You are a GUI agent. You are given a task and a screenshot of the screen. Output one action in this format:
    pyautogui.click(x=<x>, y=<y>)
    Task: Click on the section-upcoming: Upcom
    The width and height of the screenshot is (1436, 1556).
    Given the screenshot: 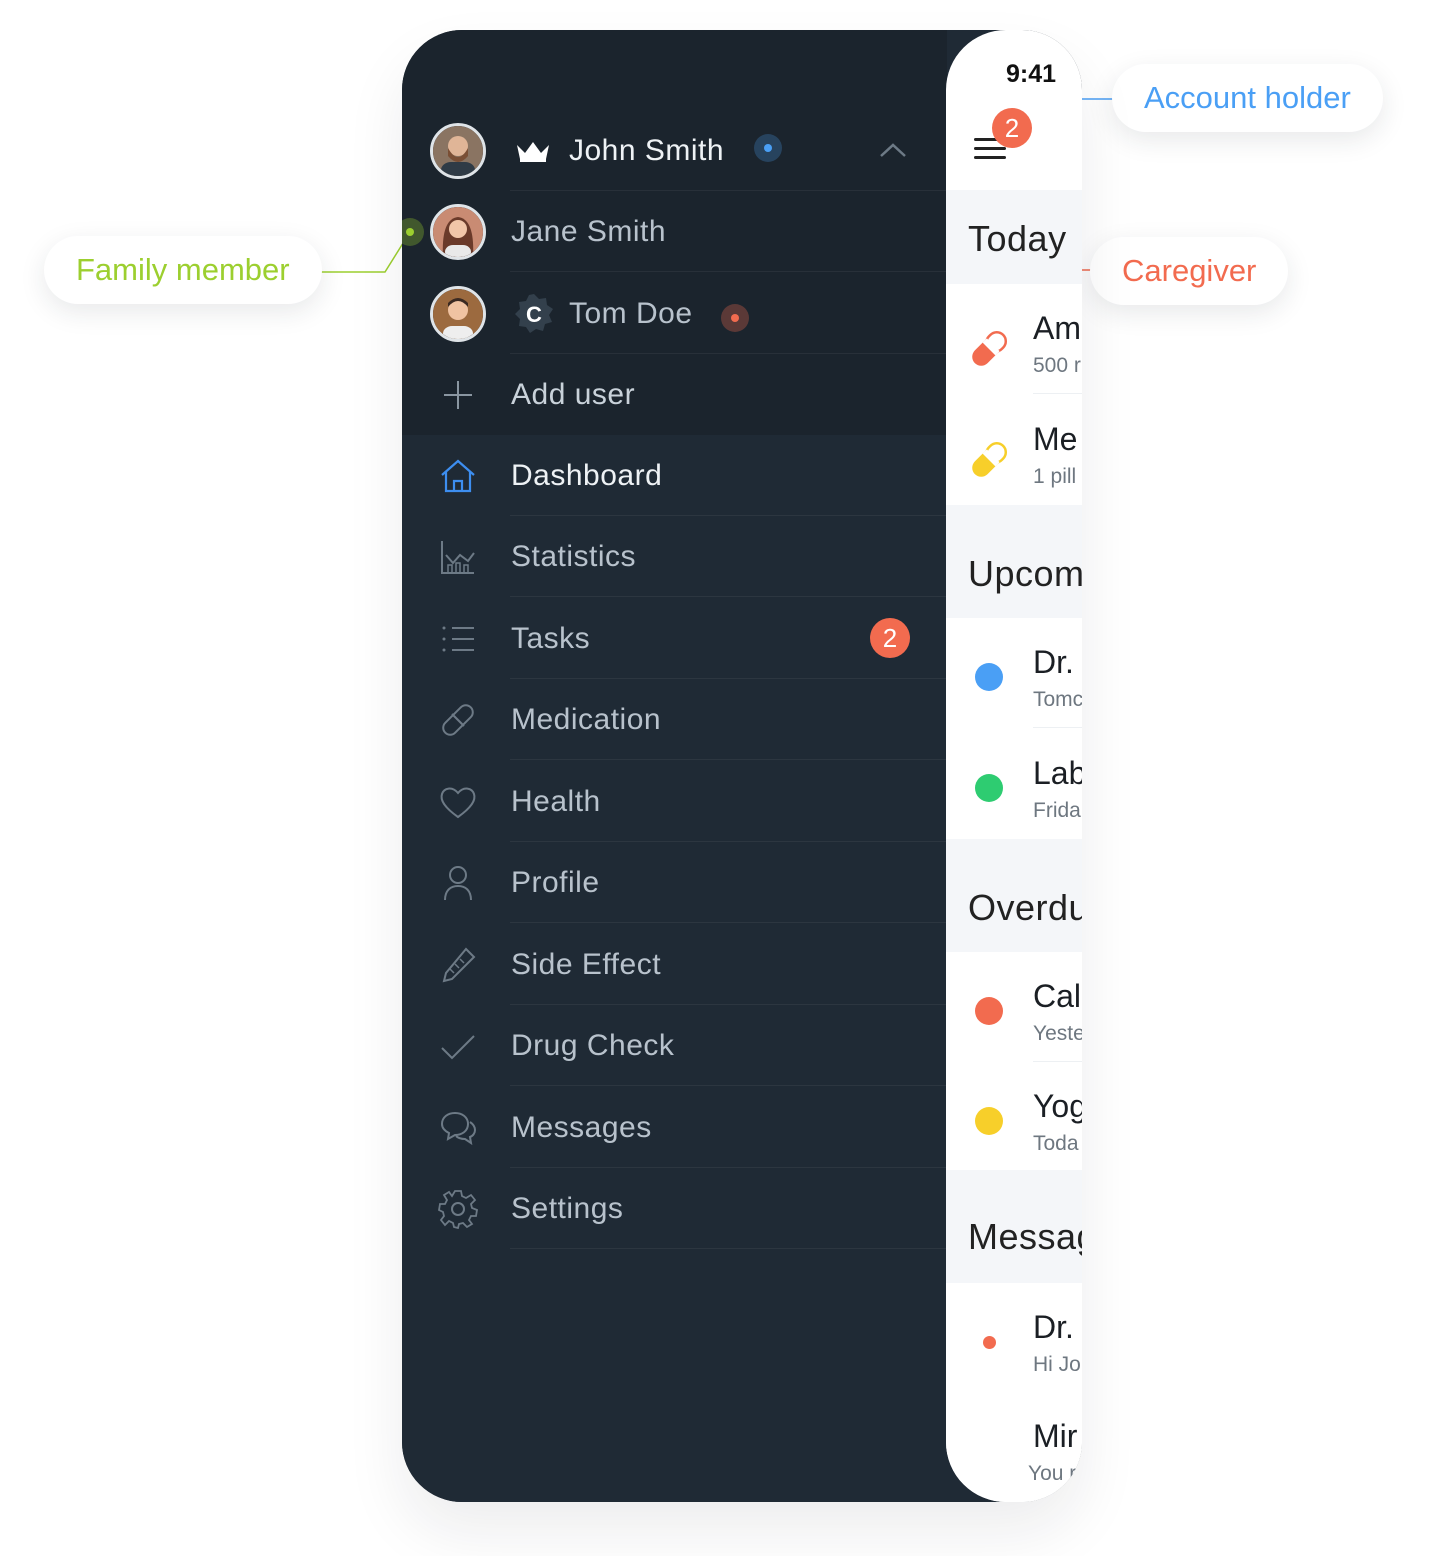 What is the action you would take?
    pyautogui.click(x=1014, y=561)
    